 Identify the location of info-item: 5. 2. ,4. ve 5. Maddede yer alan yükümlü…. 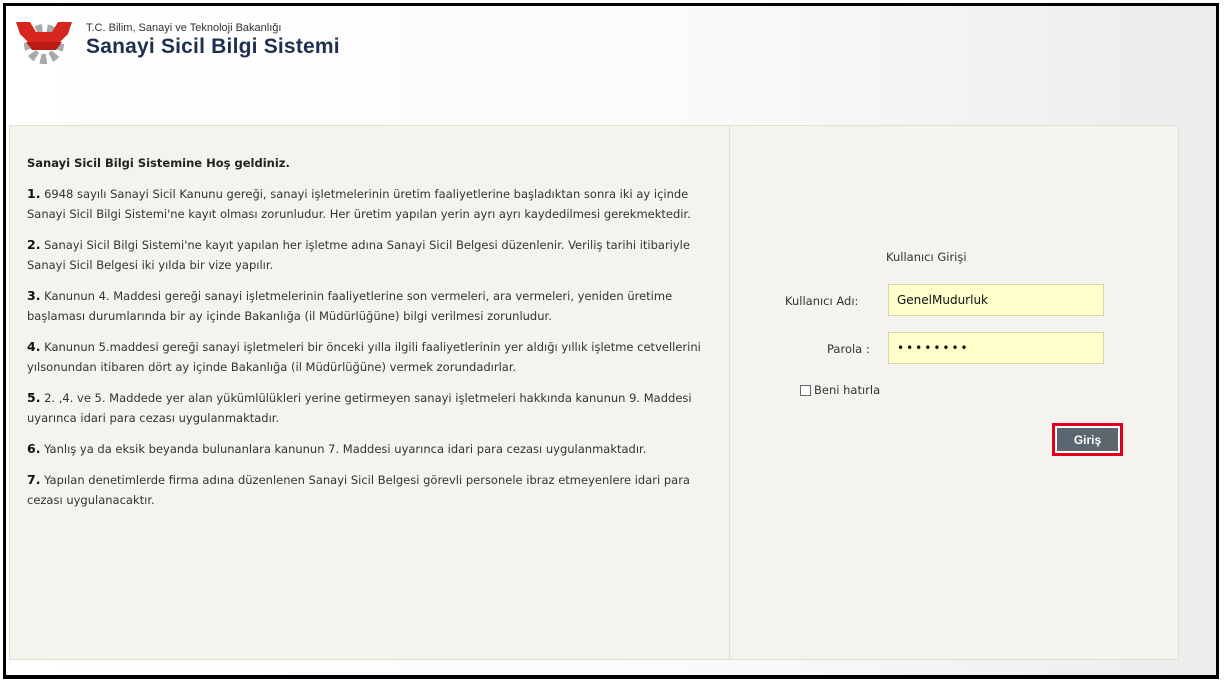
(372, 408).